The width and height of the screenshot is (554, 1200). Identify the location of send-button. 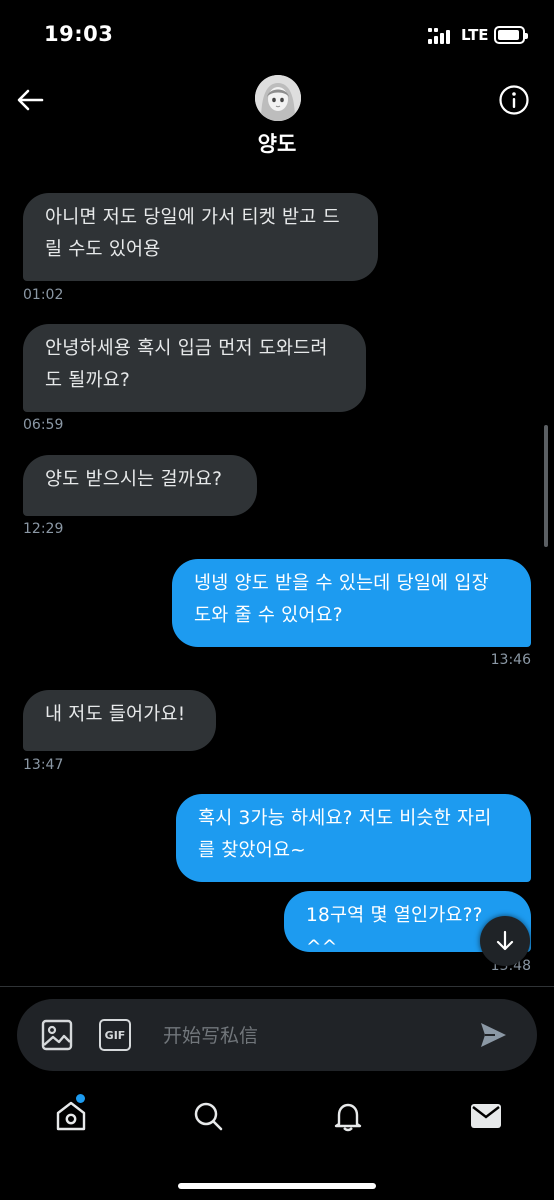
(493, 1035).